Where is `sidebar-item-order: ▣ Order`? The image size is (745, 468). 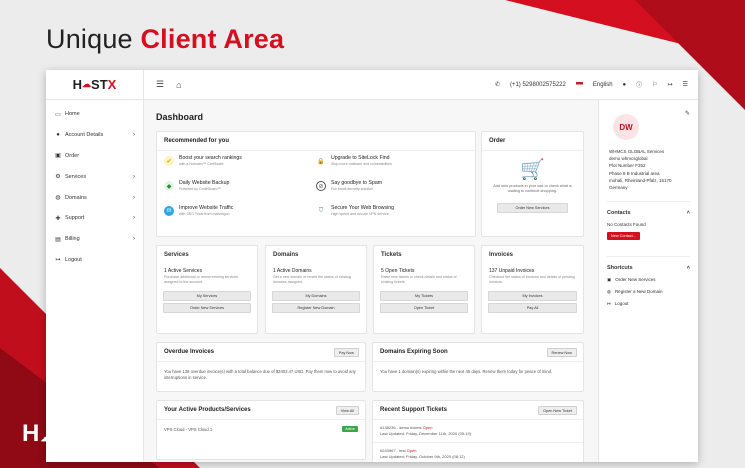 sidebar-item-order: ▣ Order is located at coordinates (94, 156).